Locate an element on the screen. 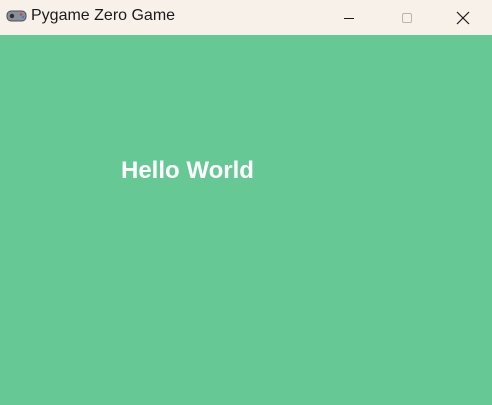 The width and height of the screenshot is (492, 405). close-icon is located at coordinates (463, 17).